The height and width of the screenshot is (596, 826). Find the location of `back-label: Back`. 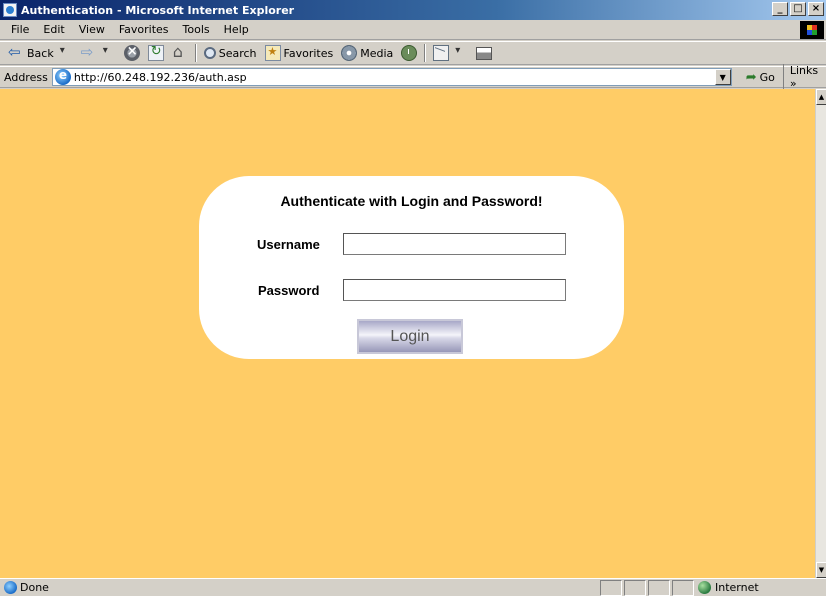

back-label: Back is located at coordinates (40, 53).